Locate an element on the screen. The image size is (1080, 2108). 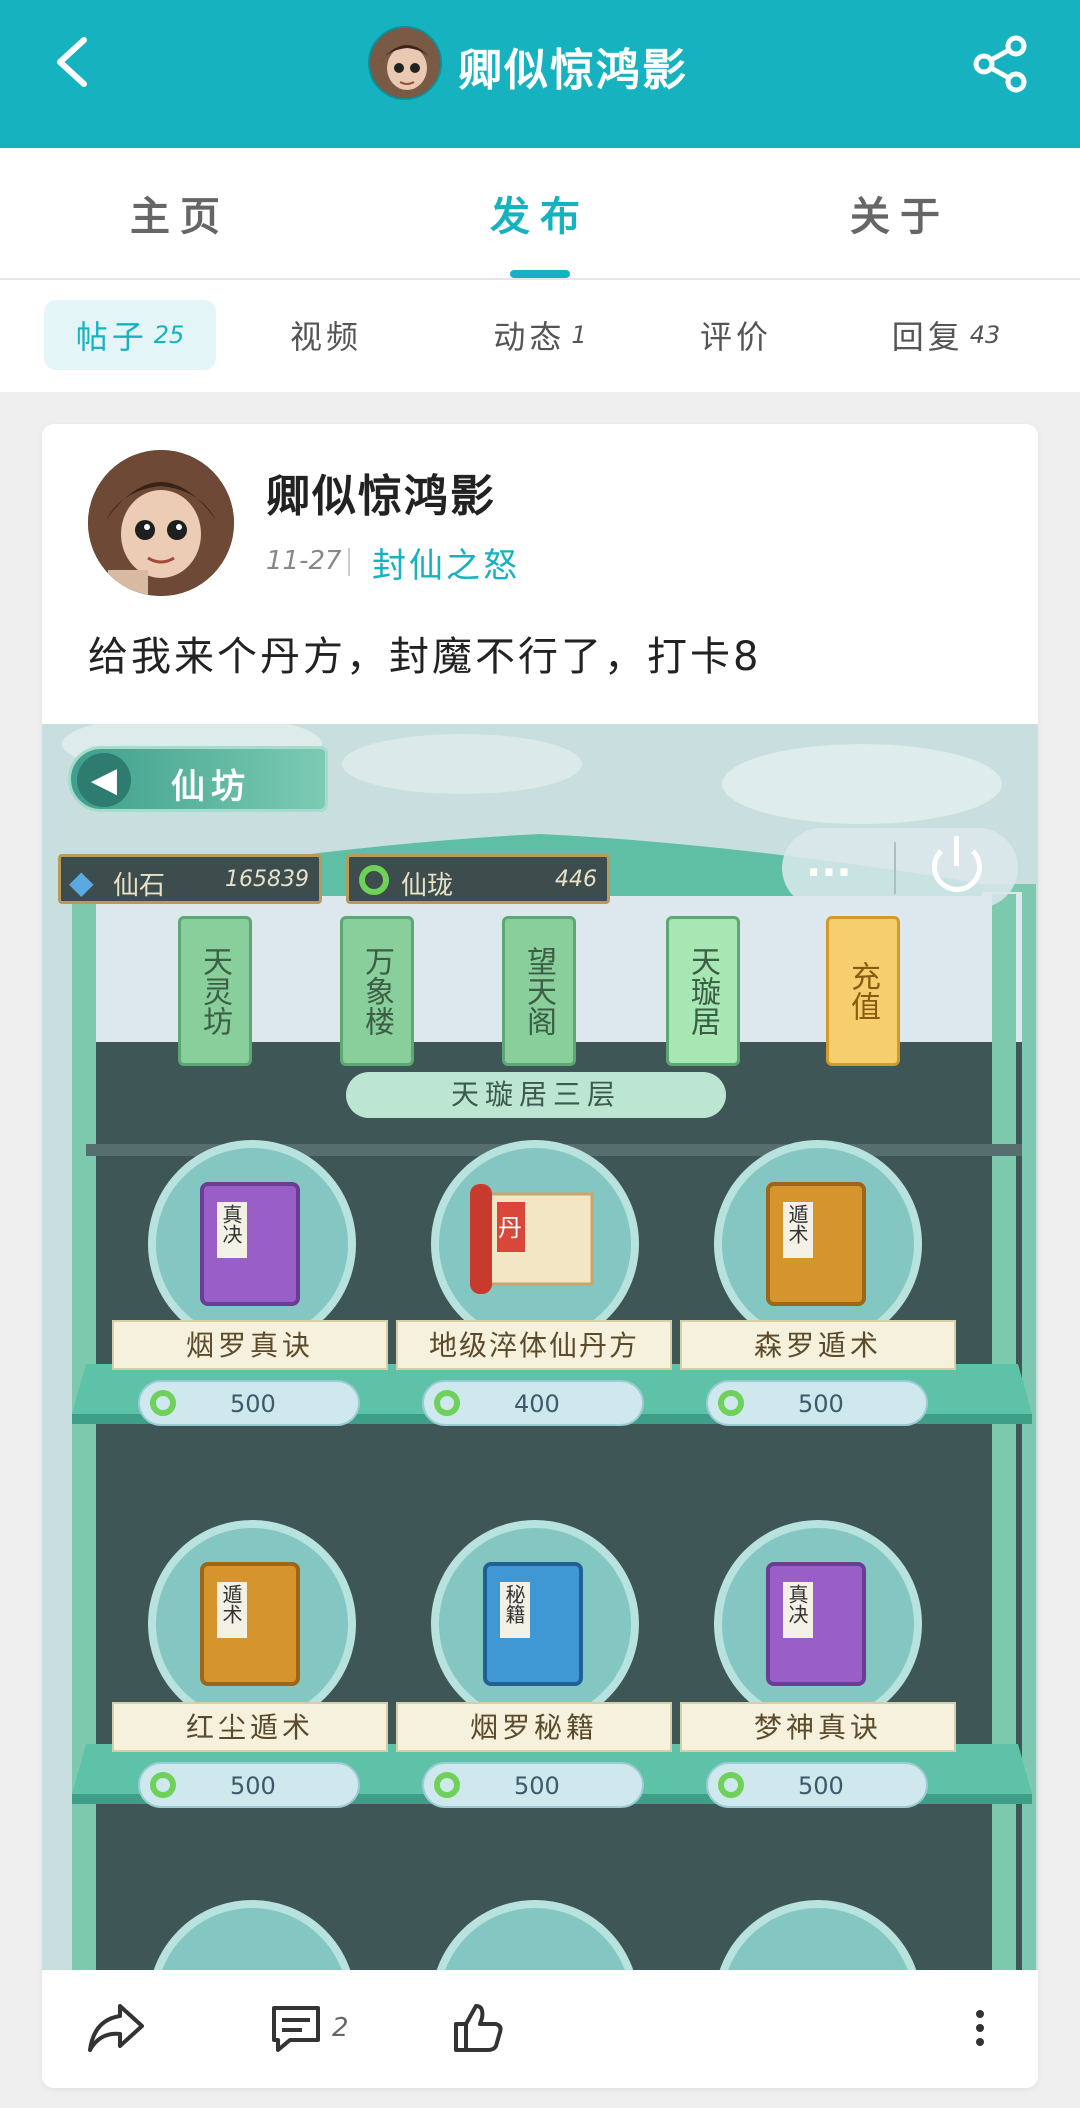
floor-banner: 天璇居三层 is located at coordinates (536, 1095).